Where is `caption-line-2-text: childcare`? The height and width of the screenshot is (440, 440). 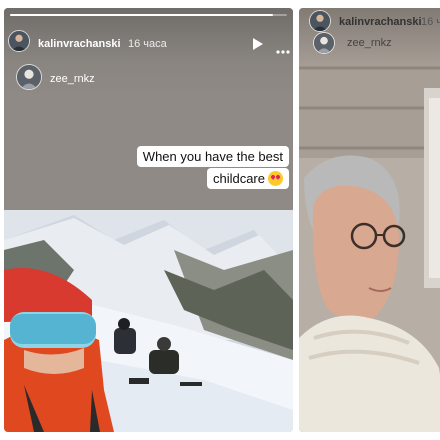
caption-line-2-text: childcare is located at coordinates (238, 178).